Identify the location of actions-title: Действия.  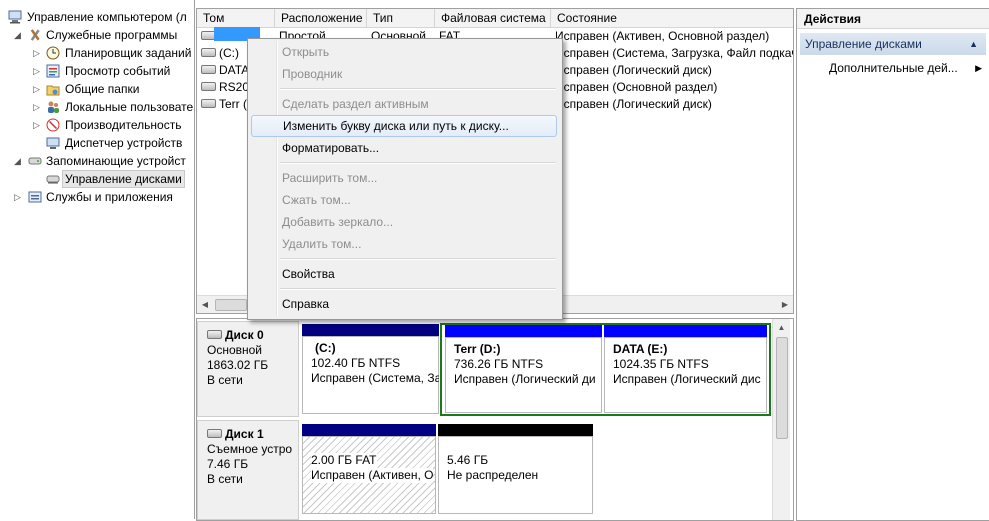
(893, 19).